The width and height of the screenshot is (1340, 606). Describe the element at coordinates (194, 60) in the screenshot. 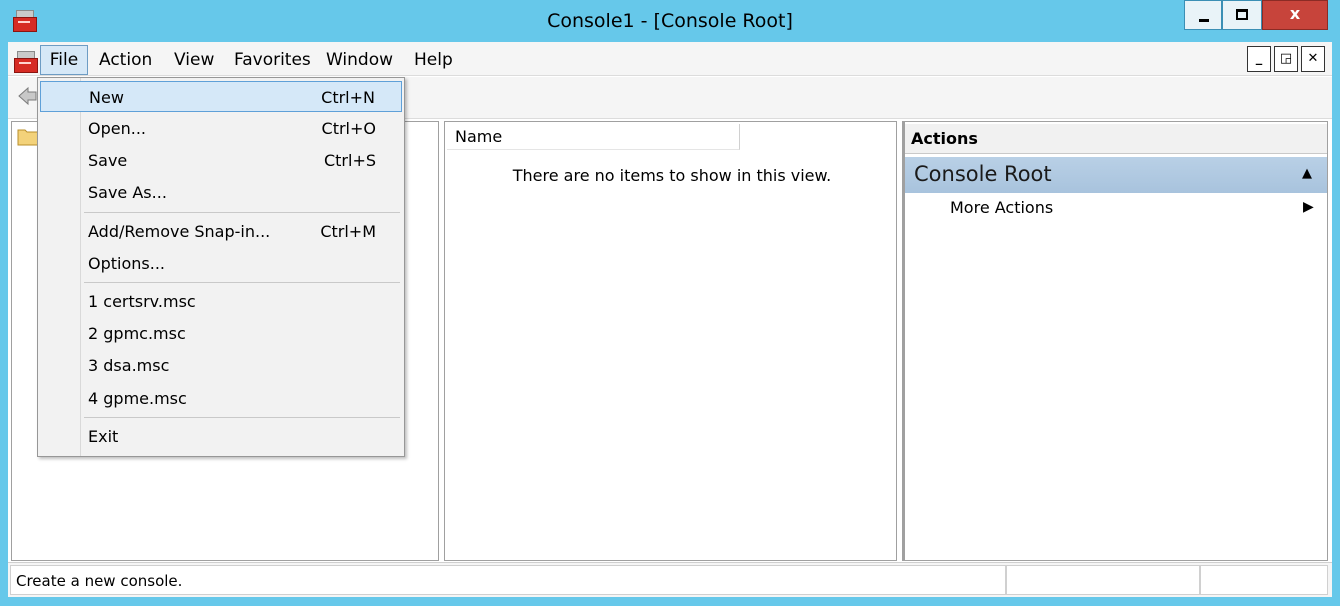

I see `menu-view: View` at that location.